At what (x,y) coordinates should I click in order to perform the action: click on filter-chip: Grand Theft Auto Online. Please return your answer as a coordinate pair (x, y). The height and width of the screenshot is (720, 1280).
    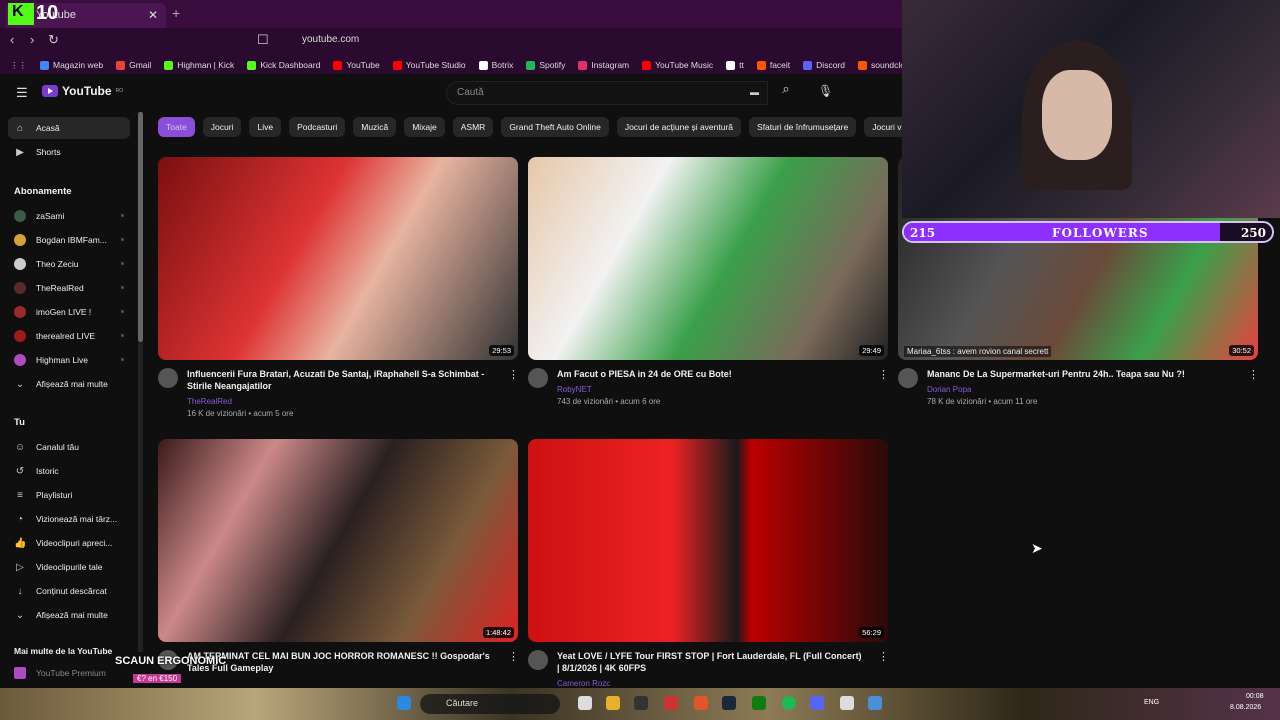
    Looking at the image, I should click on (555, 127).